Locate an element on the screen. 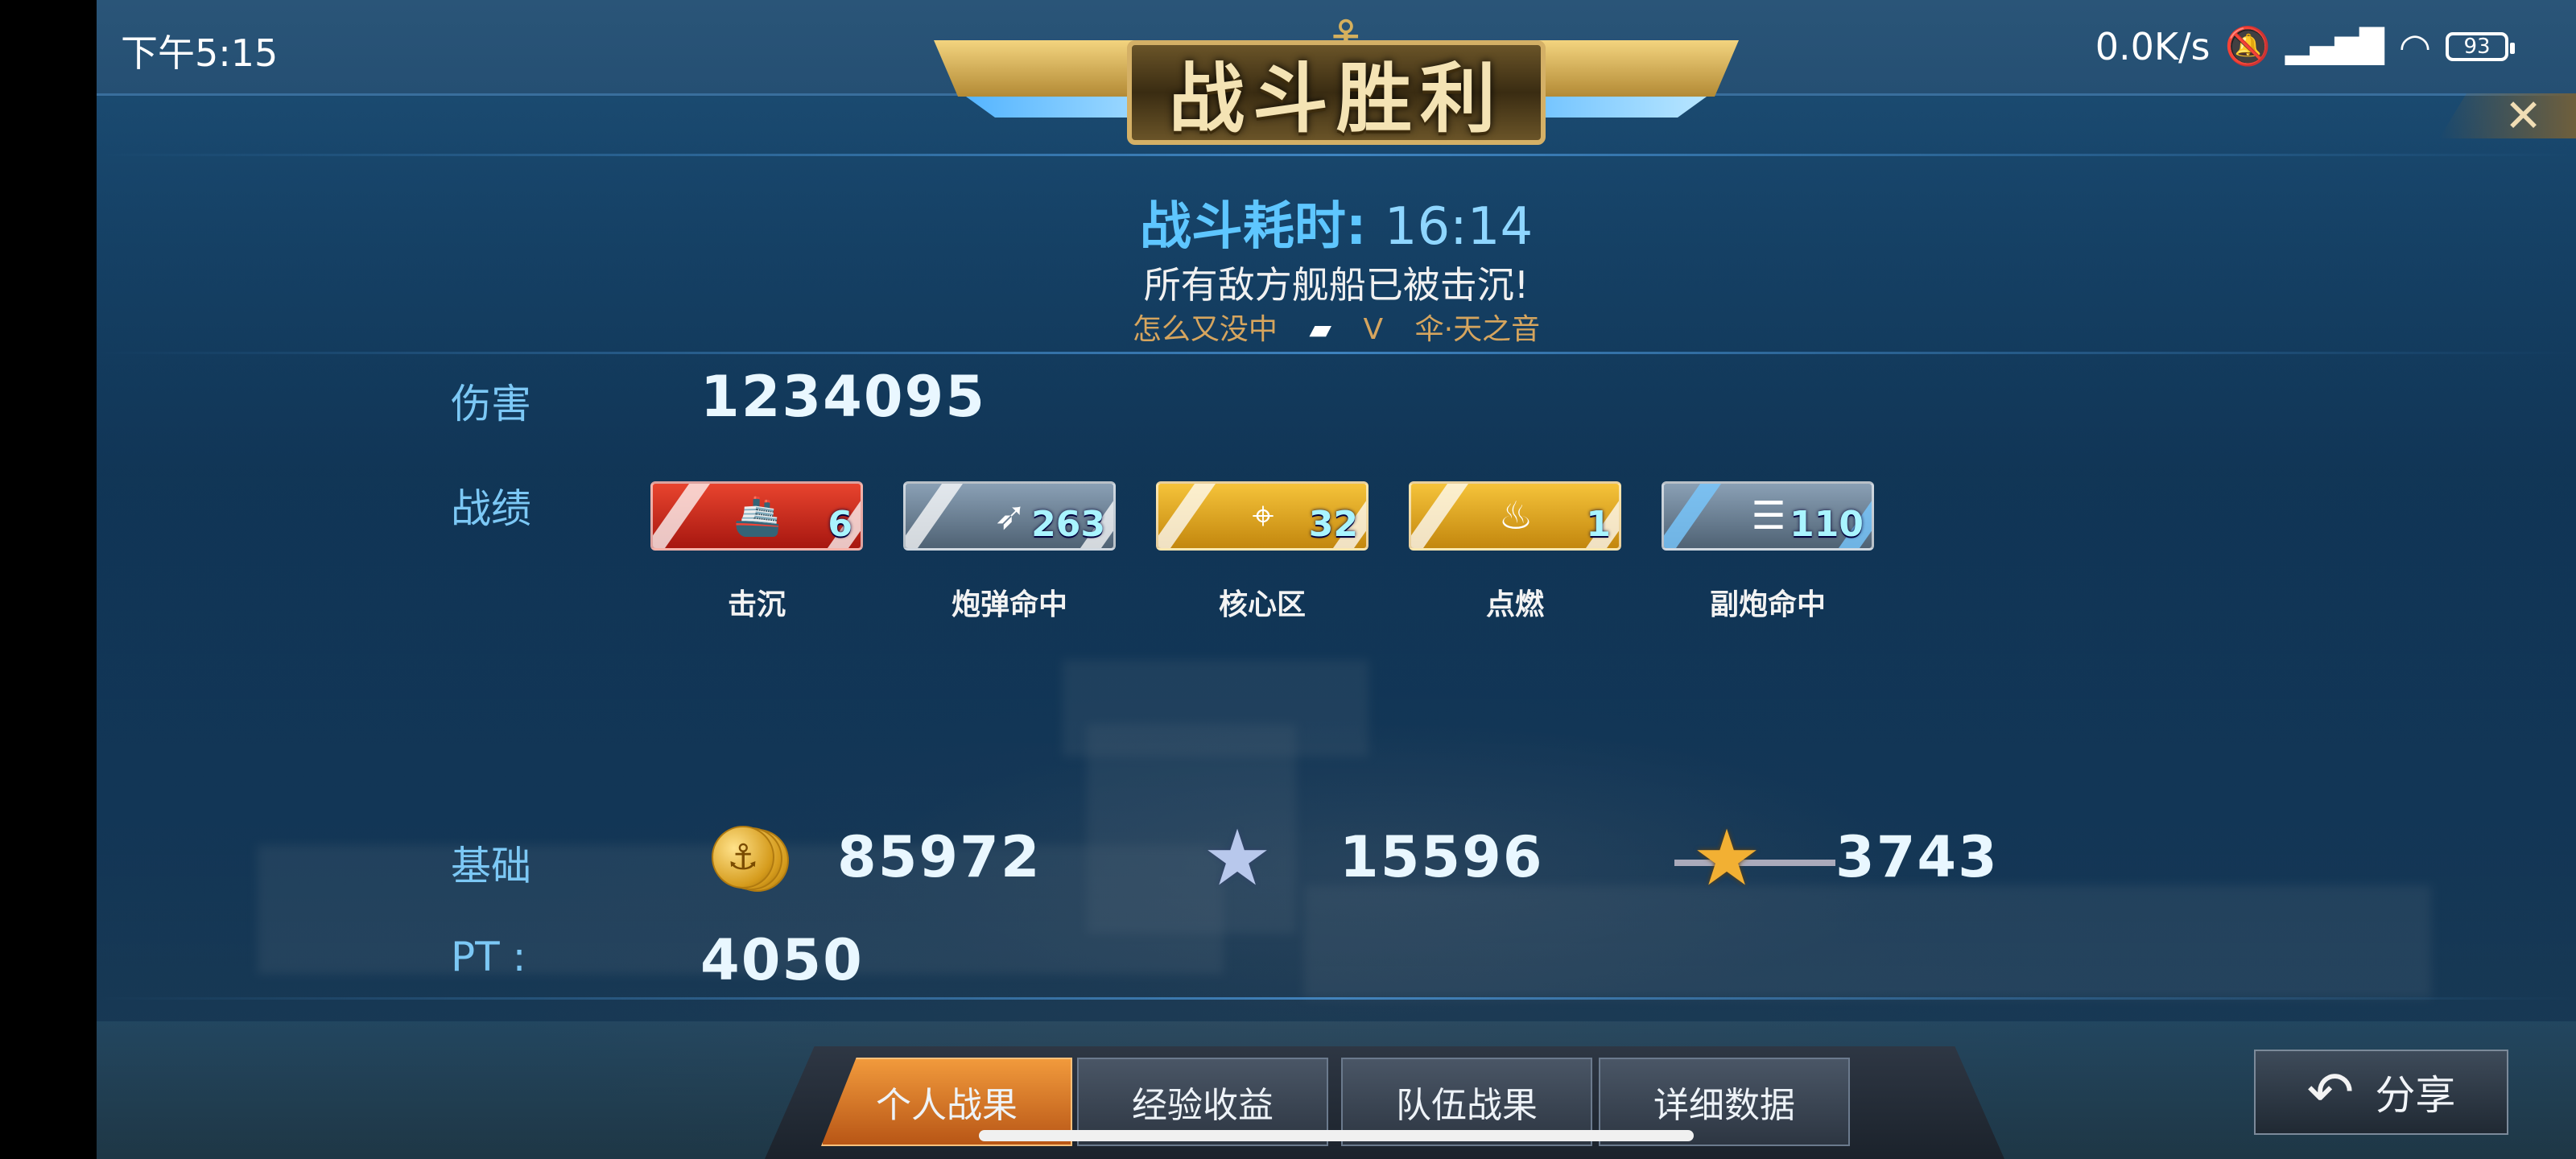 This screenshot has height=1159, width=2576. core-zone-icon: ⌖ is located at coordinates (1263, 515).